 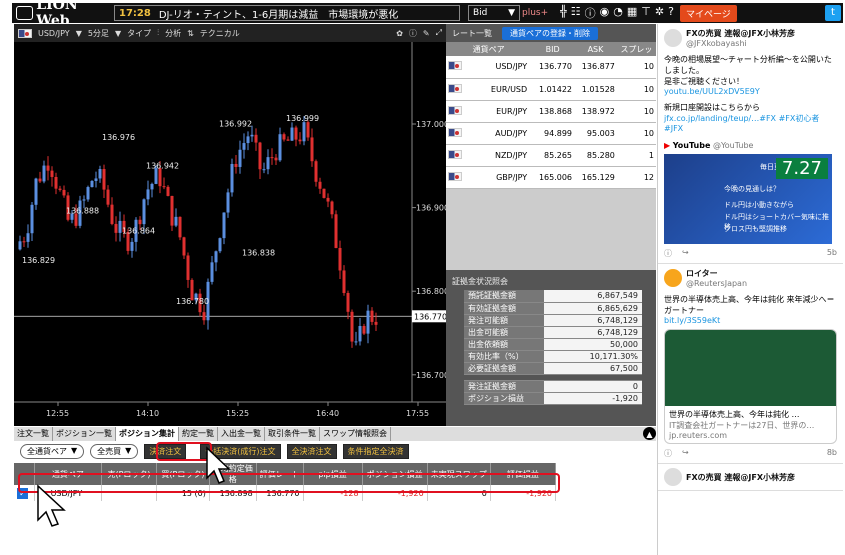 What do you see at coordinates (712, 91) in the screenshot?
I see `tweet-link: youtu.be/UUL2xDV5E9Y` at bounding box center [712, 91].